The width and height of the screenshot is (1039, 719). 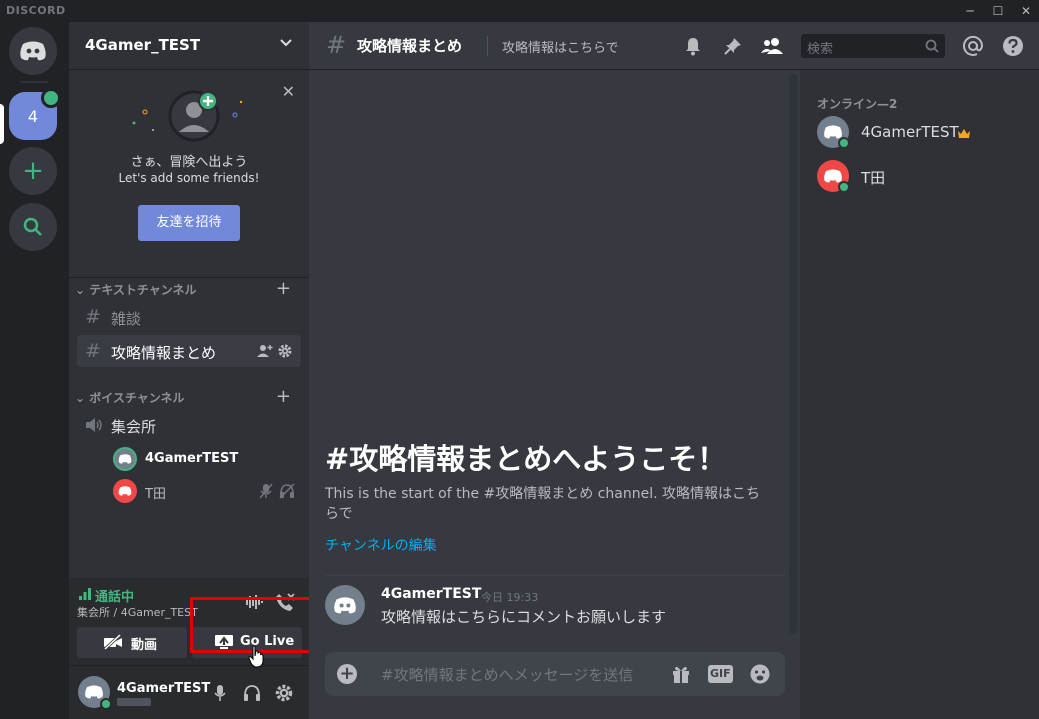 What do you see at coordinates (284, 693) in the screenshot?
I see `settings-gear-icon` at bounding box center [284, 693].